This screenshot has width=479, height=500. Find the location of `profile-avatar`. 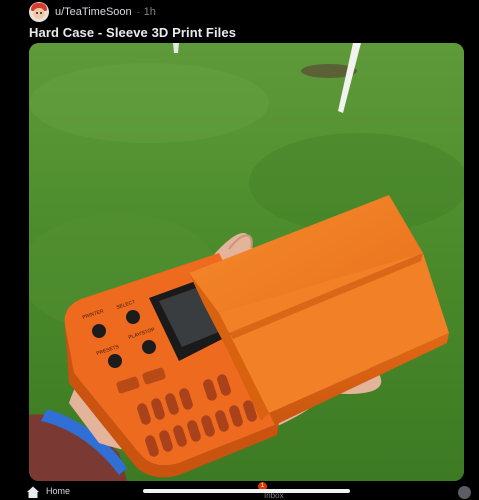

profile-avatar is located at coordinates (464, 492).